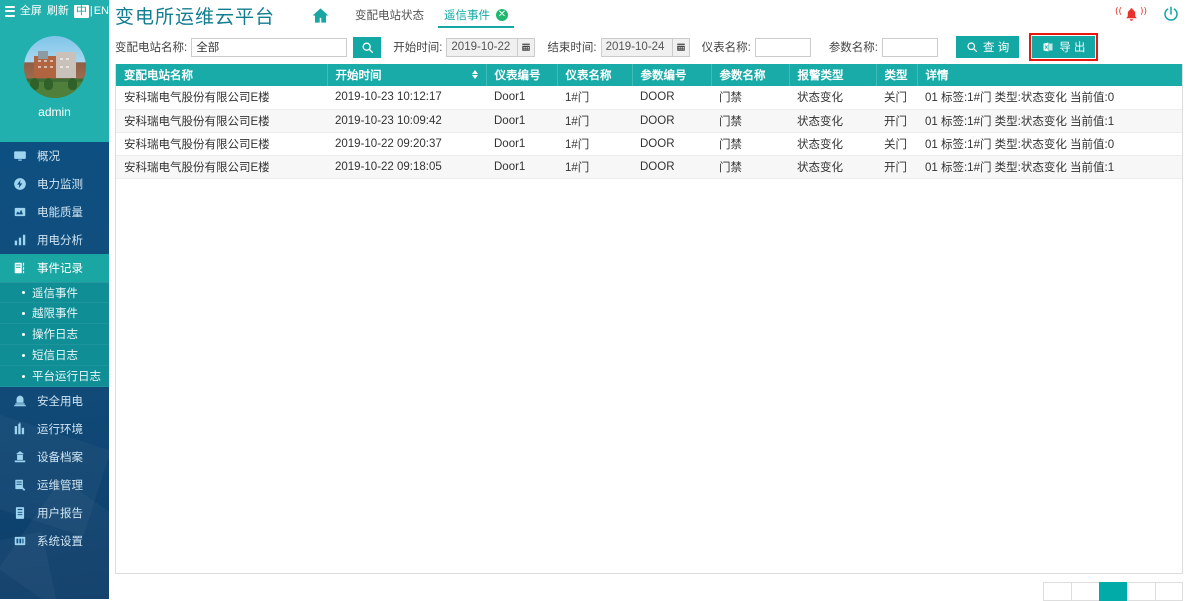 This screenshot has width=1188, height=601. I want to click on column-header-0: 变配电站名称, so click(222, 75).